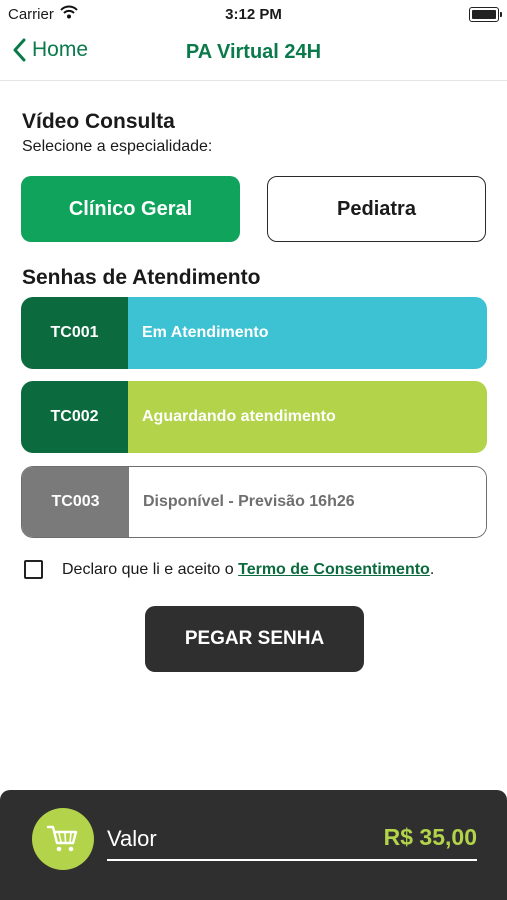  What do you see at coordinates (141, 277) in the screenshot?
I see `section-title-tickets: Senhas de Atendimento` at bounding box center [141, 277].